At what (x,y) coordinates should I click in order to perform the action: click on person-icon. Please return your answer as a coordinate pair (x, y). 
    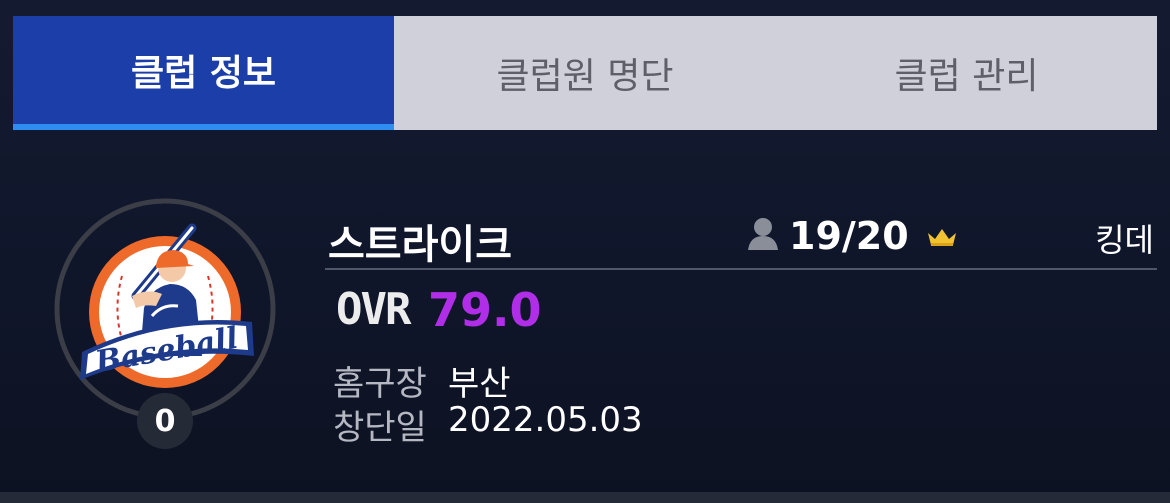
    Looking at the image, I should click on (763, 236).